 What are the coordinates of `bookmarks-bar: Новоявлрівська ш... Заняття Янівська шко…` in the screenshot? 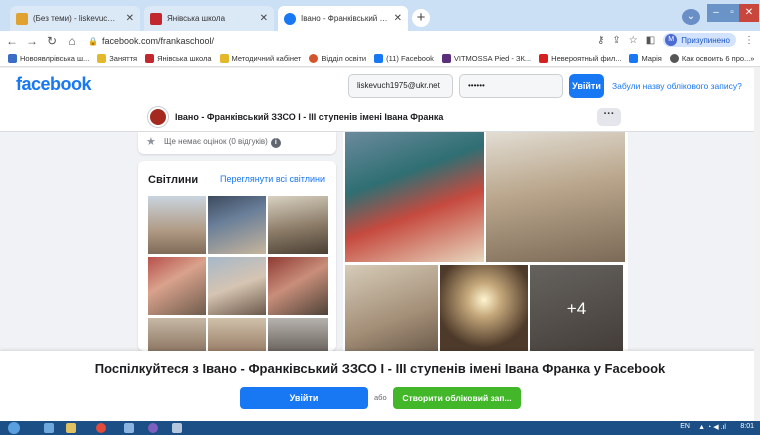 It's located at (380, 59).